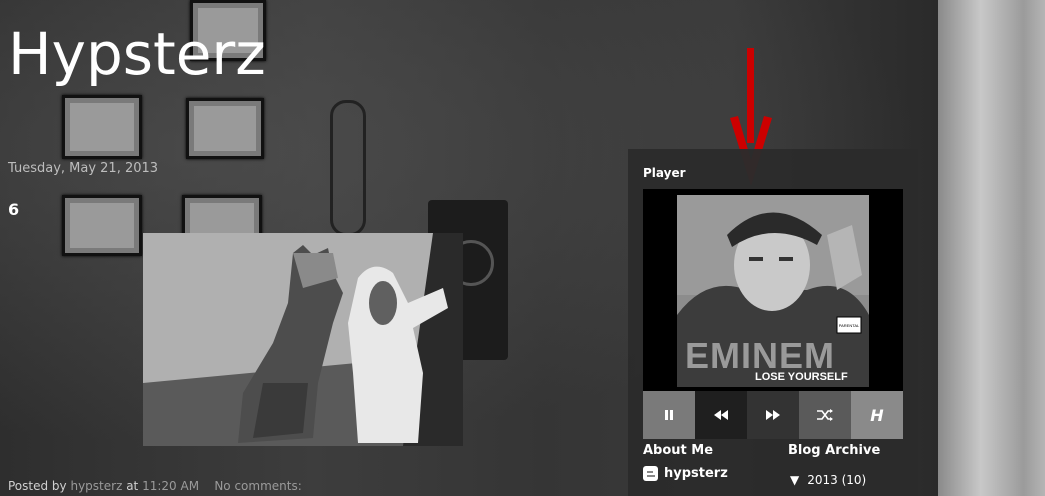 The width and height of the screenshot is (1045, 496). I want to click on at-label: at, so click(132, 486).